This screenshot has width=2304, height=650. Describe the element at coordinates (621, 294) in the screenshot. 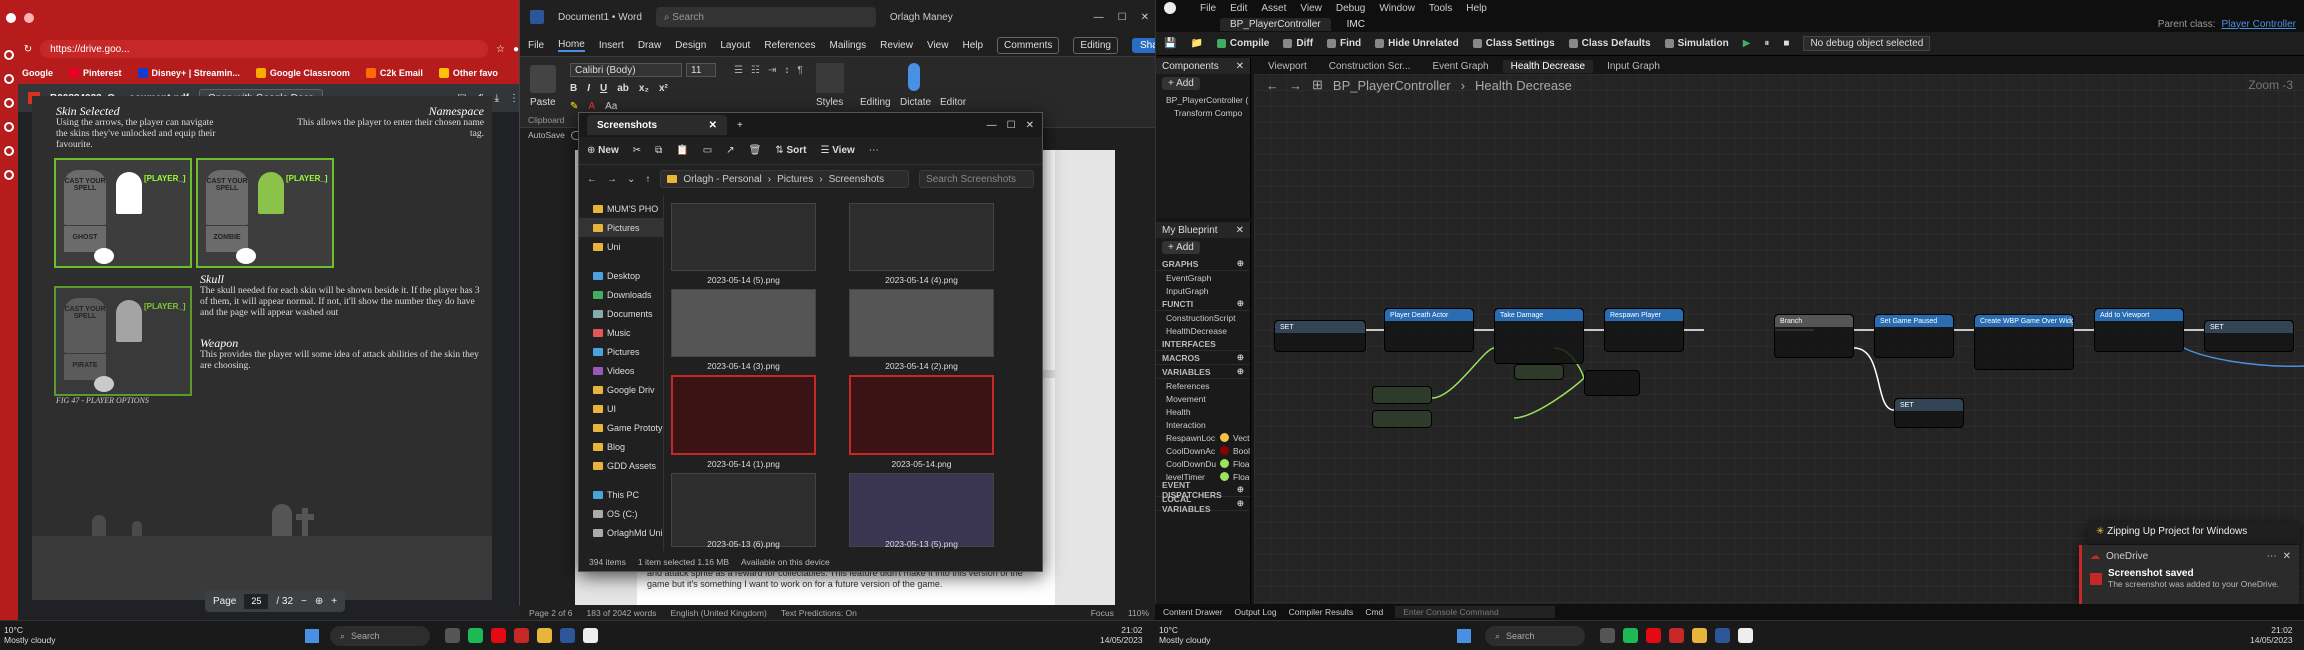

I see `tree-item: Downloads` at that location.